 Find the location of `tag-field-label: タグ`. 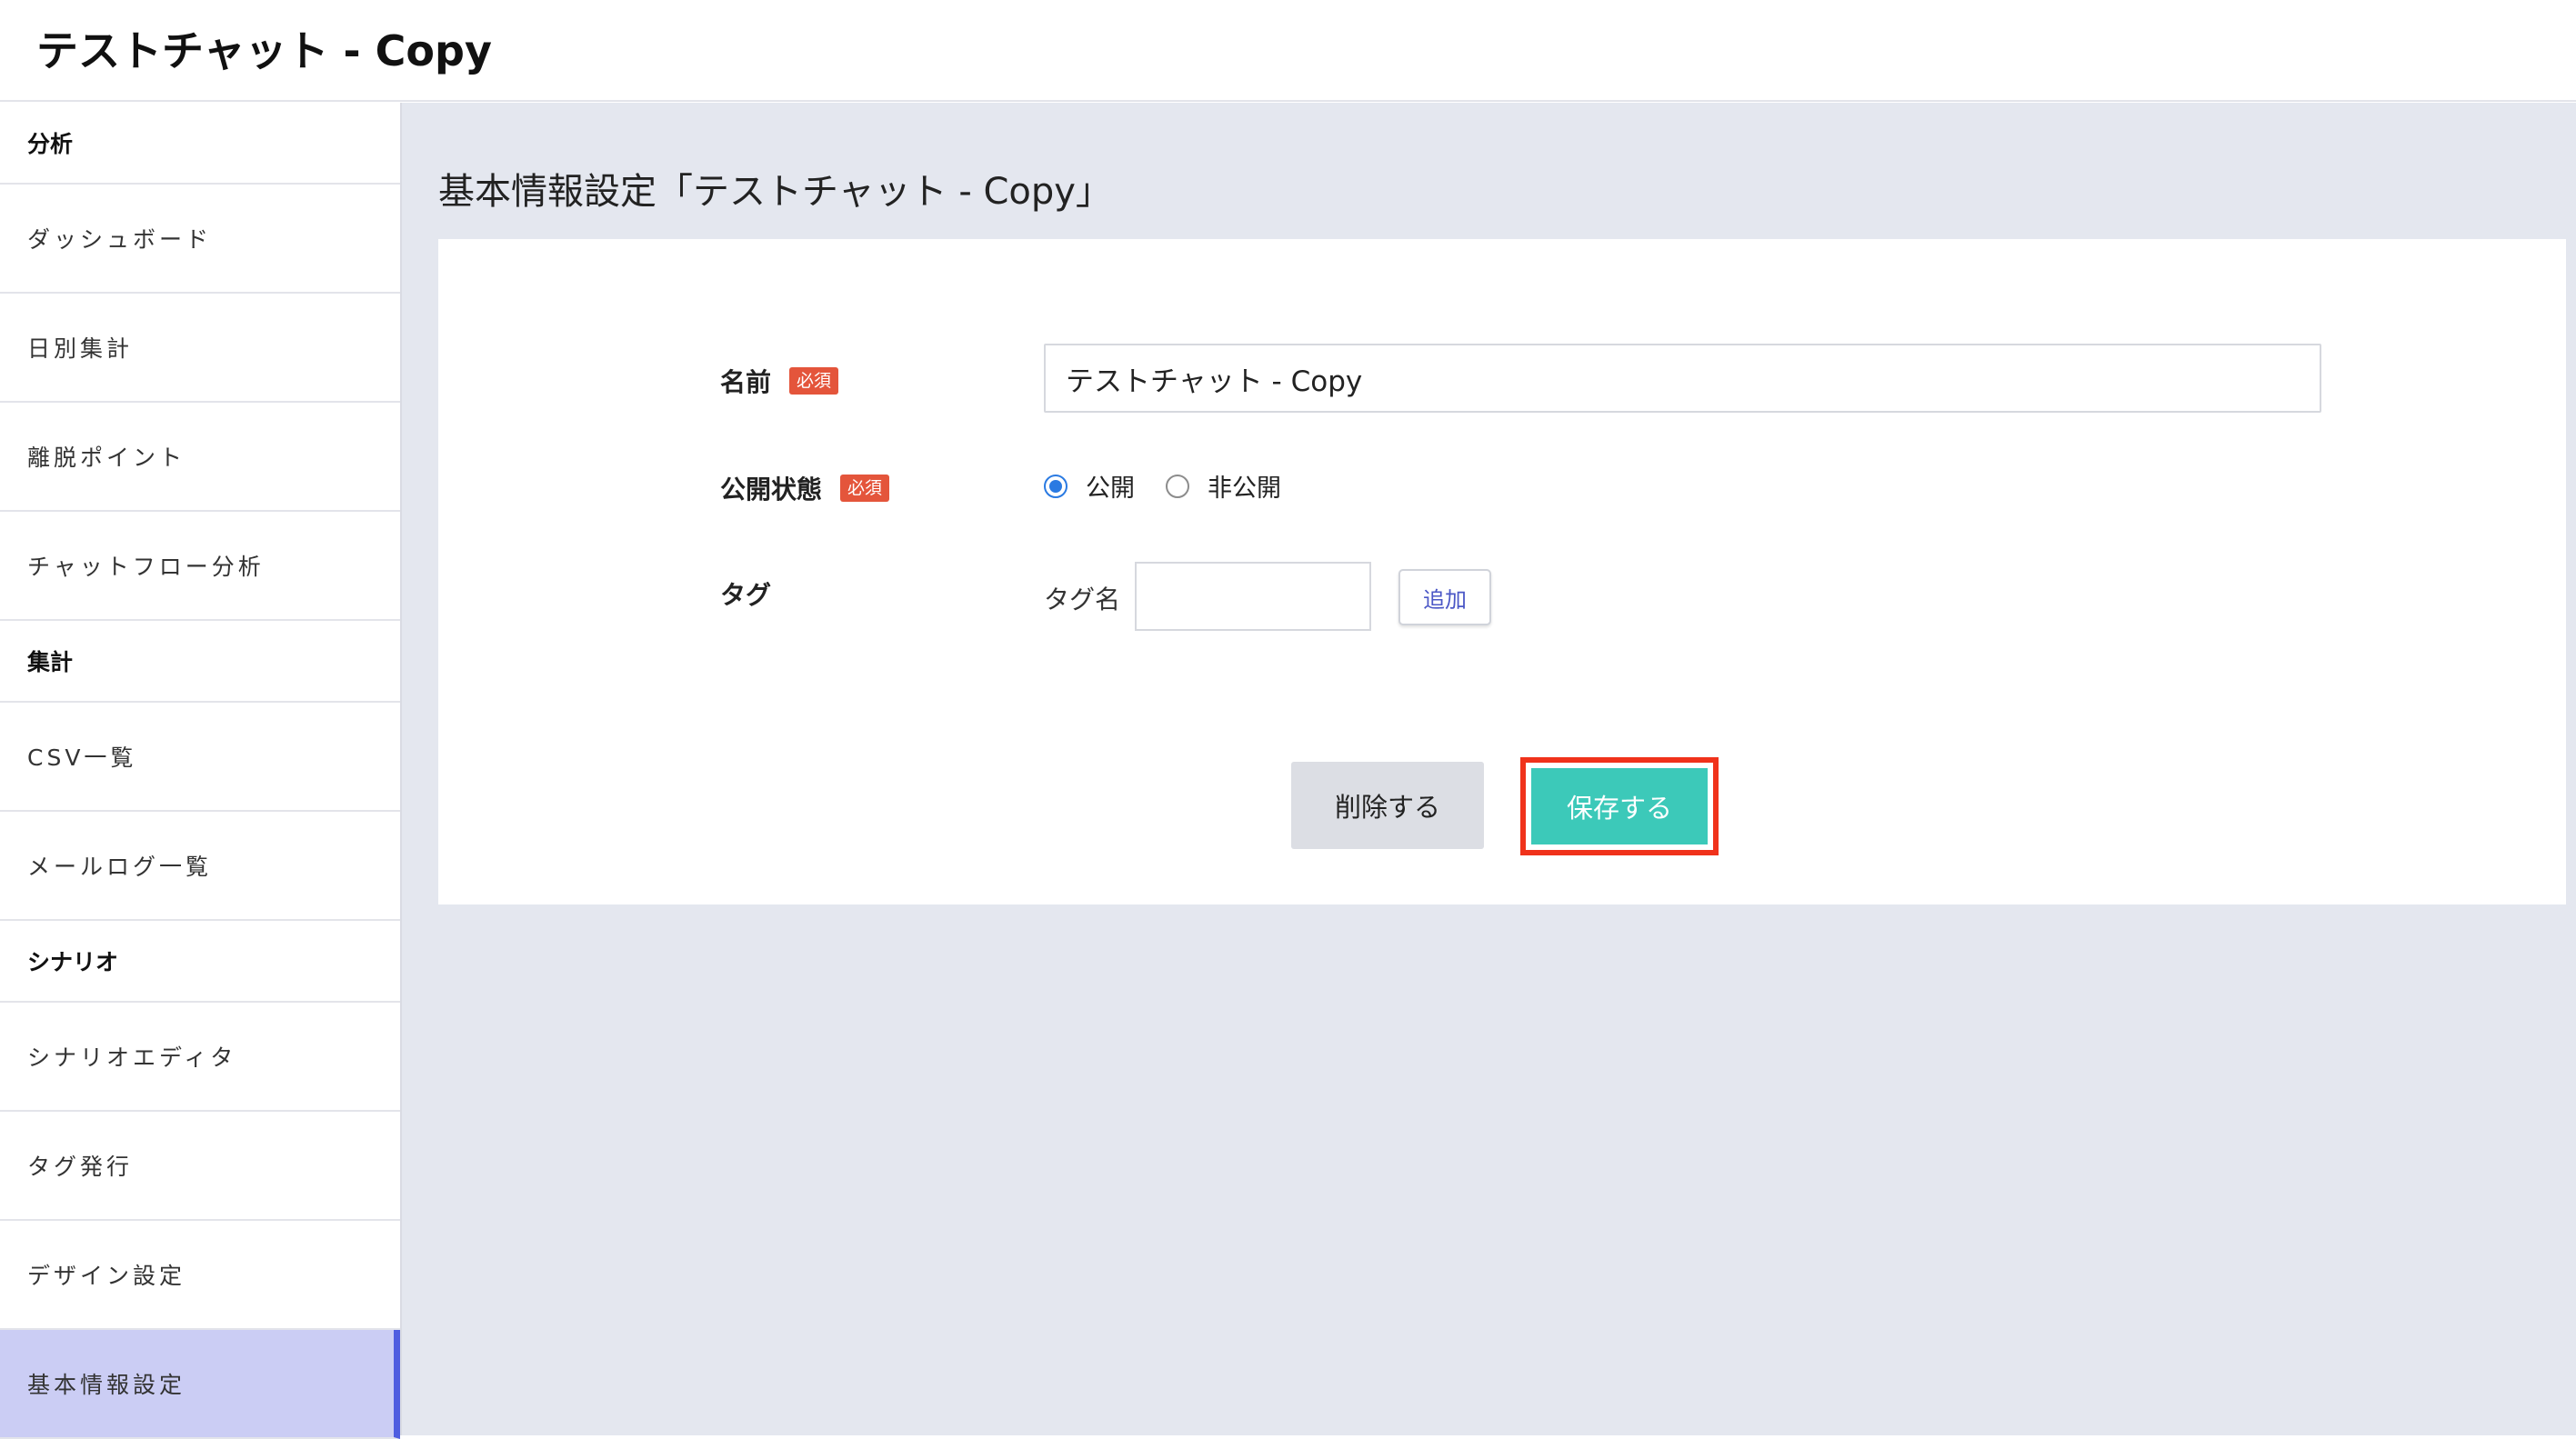

tag-field-label: タグ is located at coordinates (745, 593).